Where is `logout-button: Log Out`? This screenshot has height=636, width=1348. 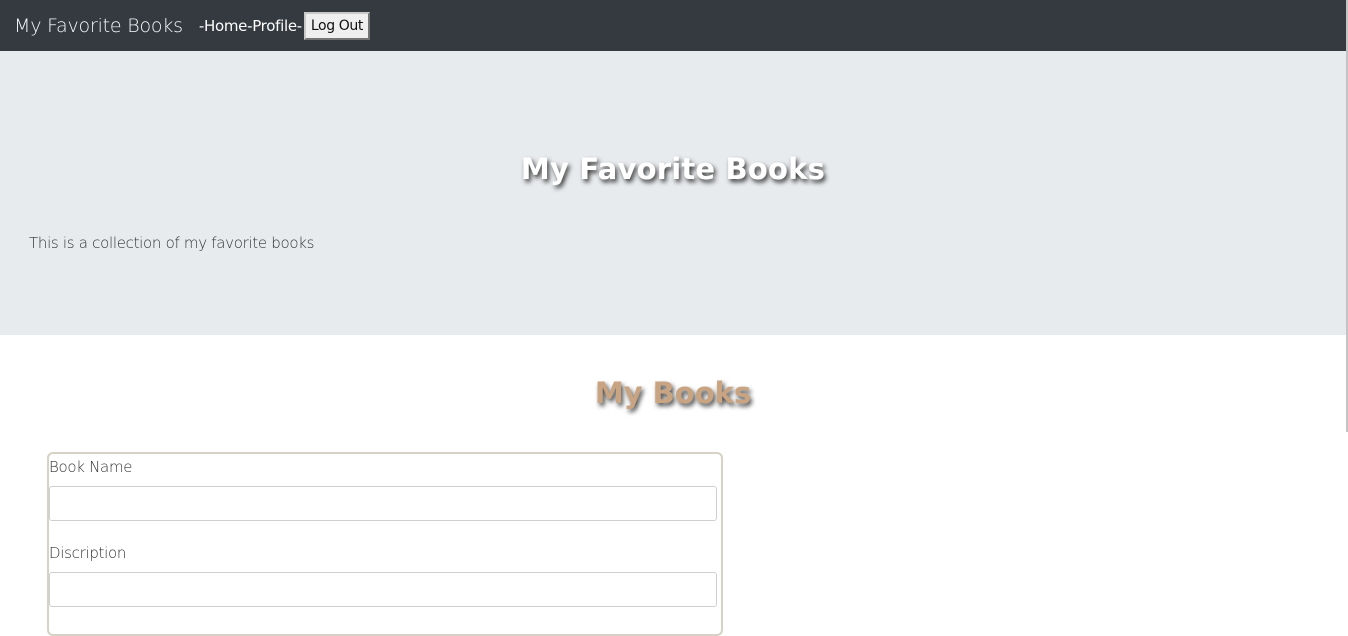
logout-button: Log Out is located at coordinates (336, 25).